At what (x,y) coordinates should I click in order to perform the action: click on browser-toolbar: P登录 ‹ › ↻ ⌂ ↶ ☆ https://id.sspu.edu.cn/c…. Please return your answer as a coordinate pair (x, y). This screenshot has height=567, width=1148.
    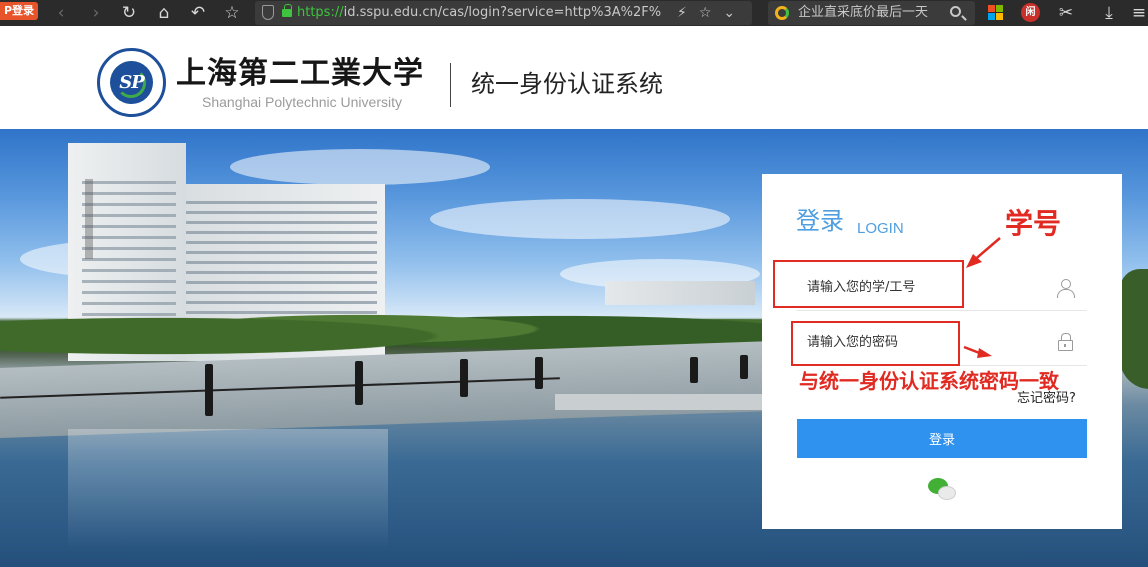
    Looking at the image, I should click on (574, 13).